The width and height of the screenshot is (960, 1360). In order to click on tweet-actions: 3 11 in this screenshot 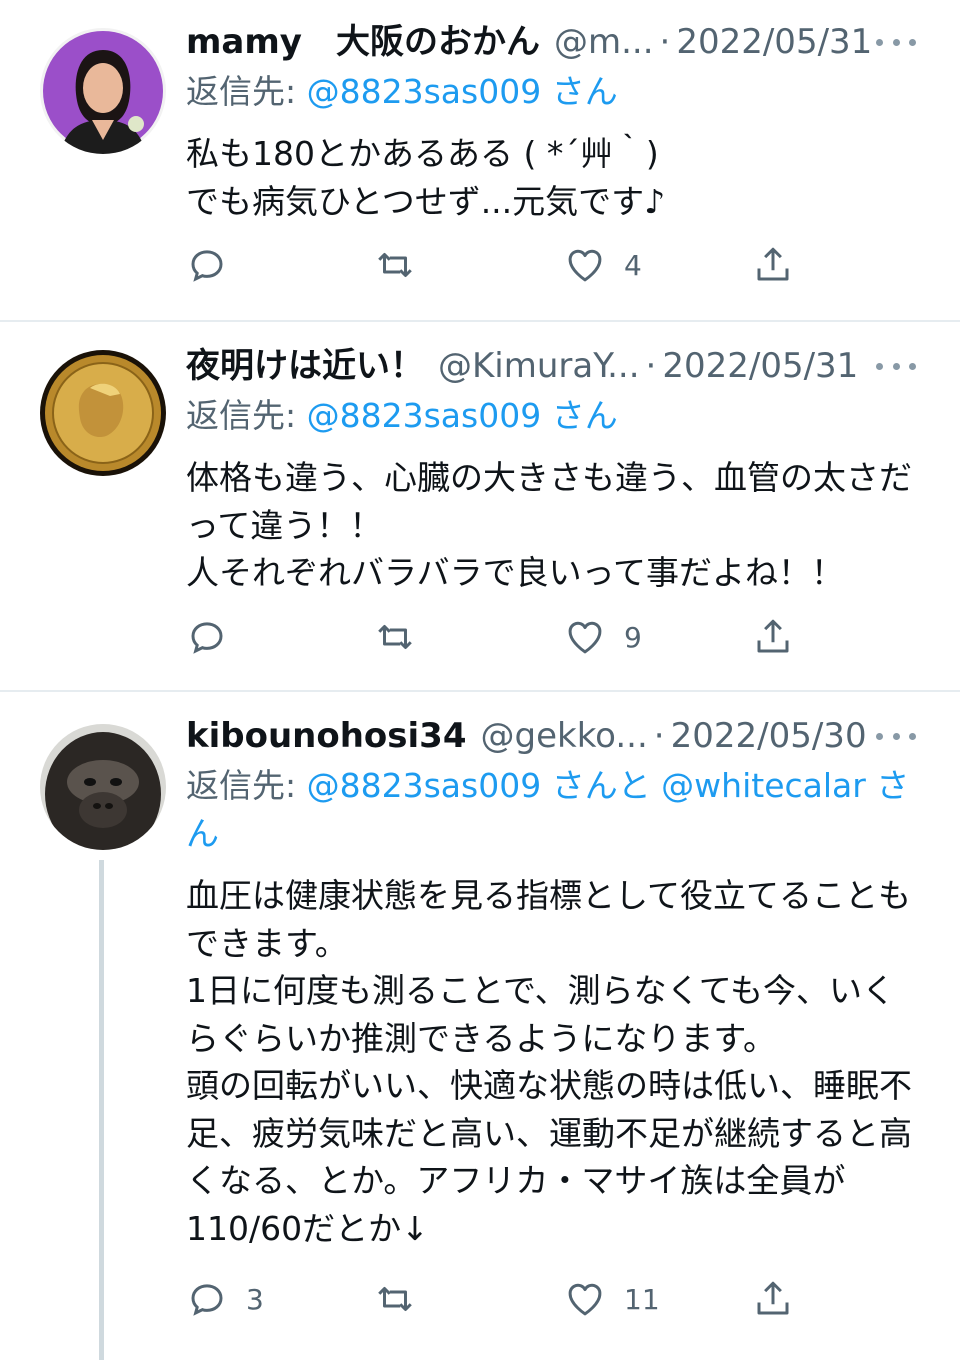, I will do `click(506, 1299)`.